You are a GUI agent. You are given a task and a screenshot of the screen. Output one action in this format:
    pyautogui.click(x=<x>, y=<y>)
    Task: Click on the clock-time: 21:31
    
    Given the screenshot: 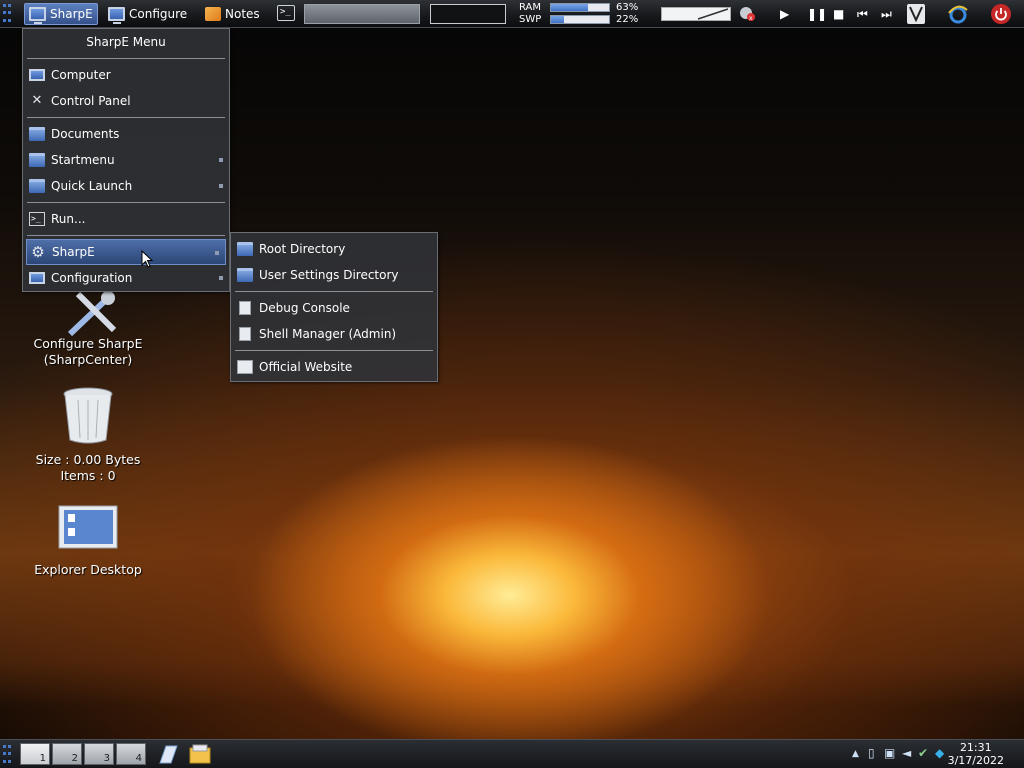 What is the action you would take?
    pyautogui.click(x=975, y=747)
    